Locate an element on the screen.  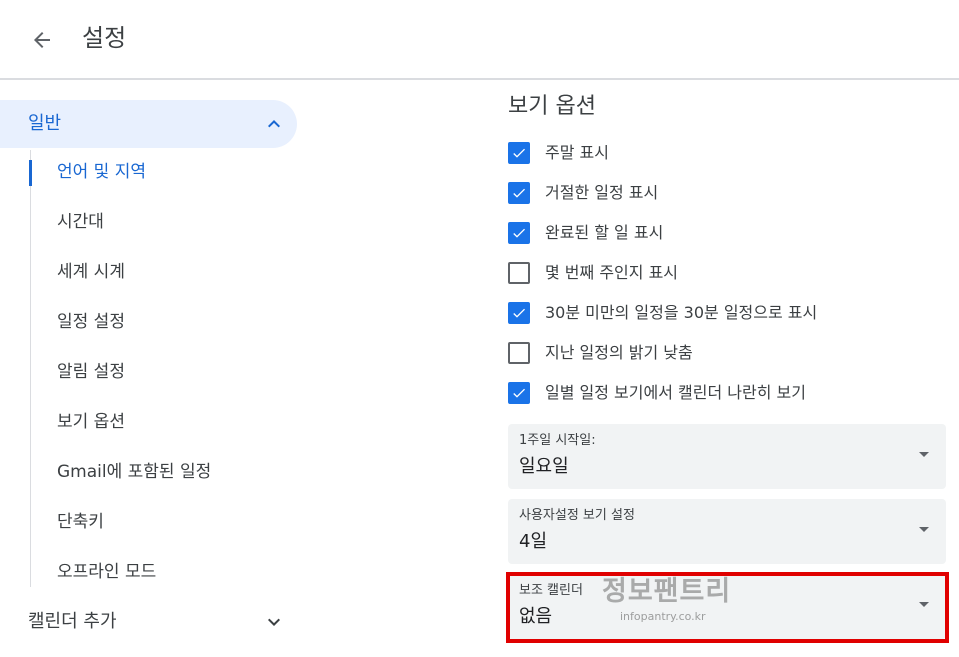
page-title: 설정 is located at coordinates (104, 38).